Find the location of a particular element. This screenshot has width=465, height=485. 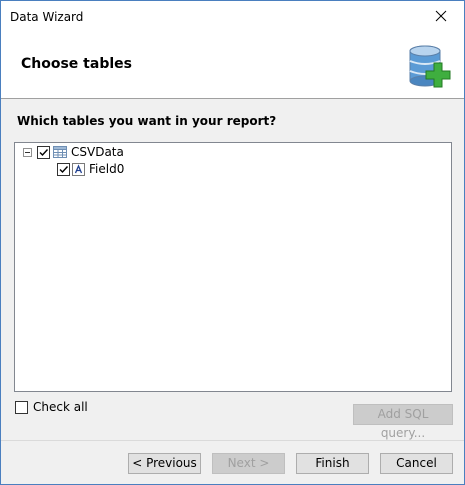

tree-node-csvdata: CSVData is located at coordinates (73, 152).